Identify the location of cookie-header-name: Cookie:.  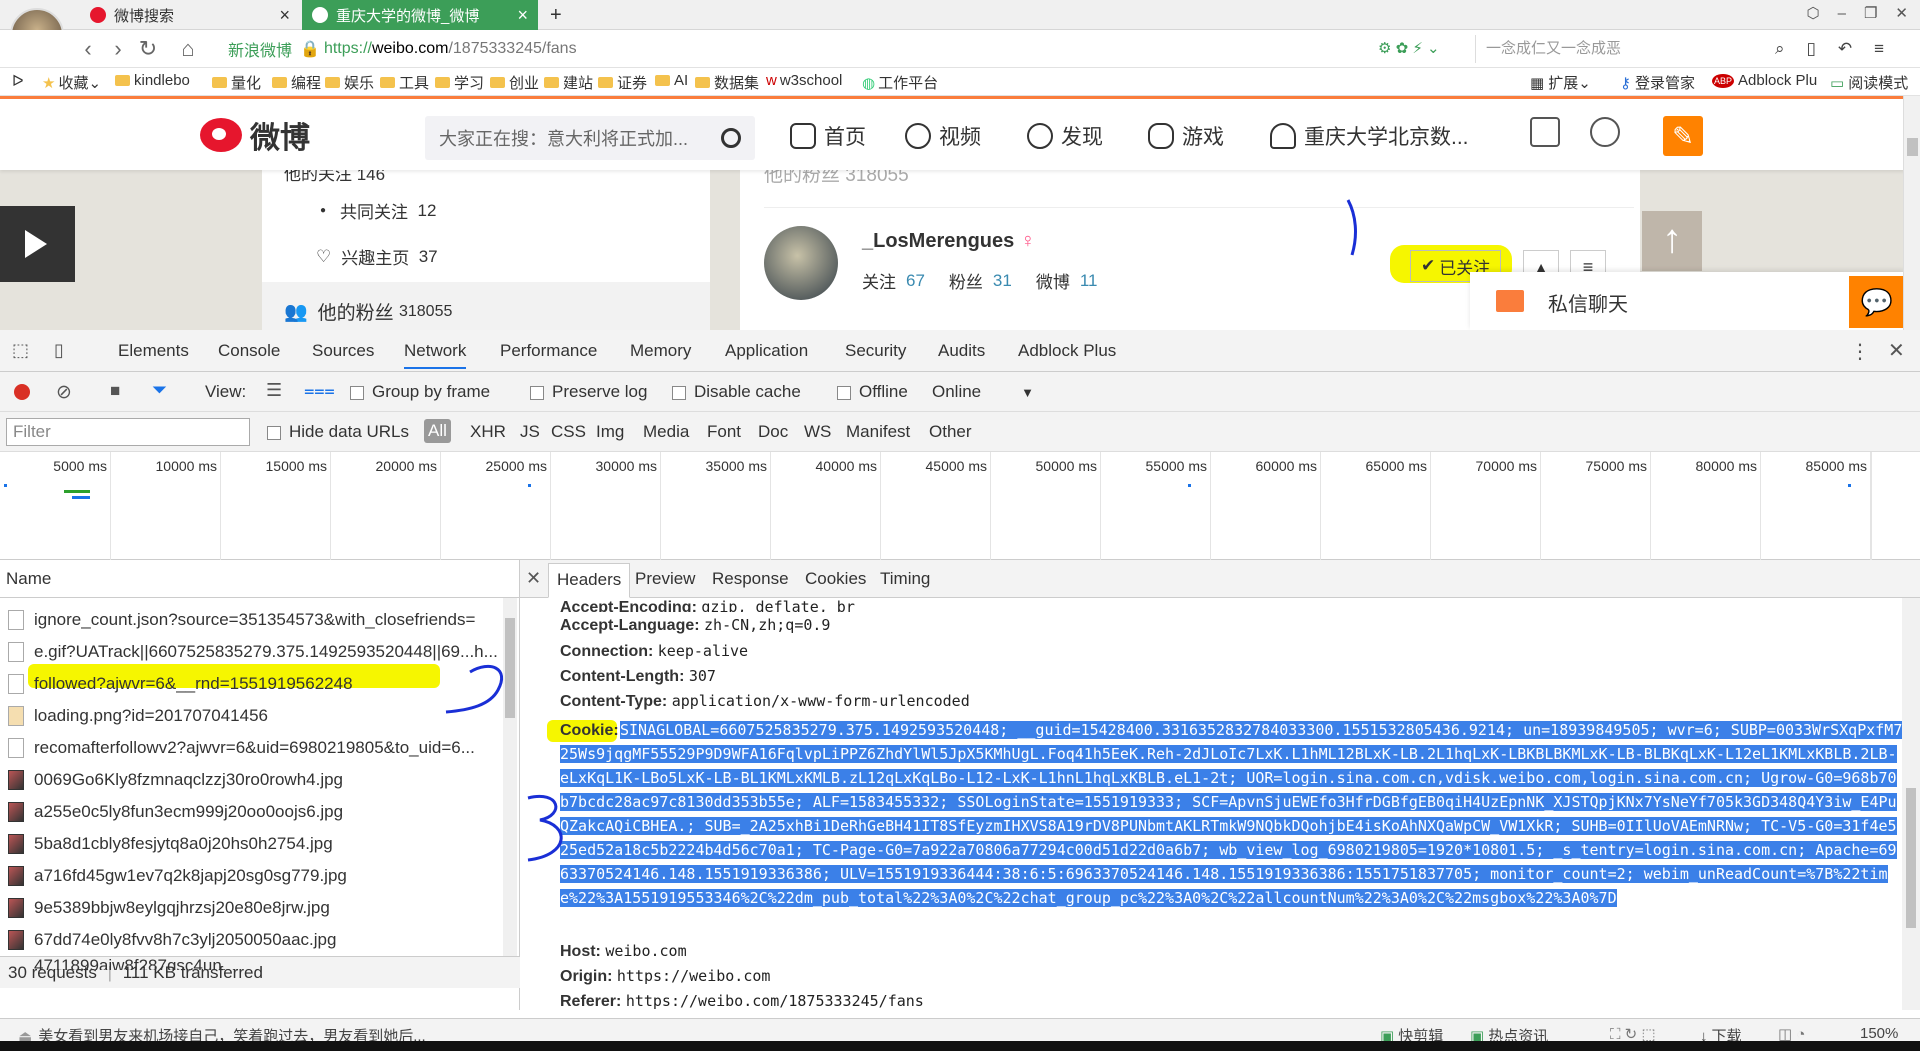
(589, 730).